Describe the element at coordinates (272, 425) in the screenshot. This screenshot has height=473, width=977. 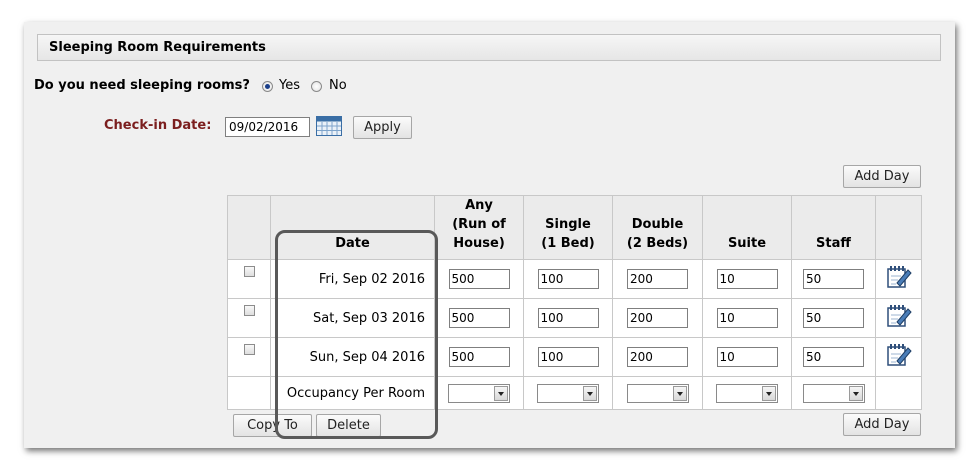
I see `copy-to-button: Copy To` at that location.